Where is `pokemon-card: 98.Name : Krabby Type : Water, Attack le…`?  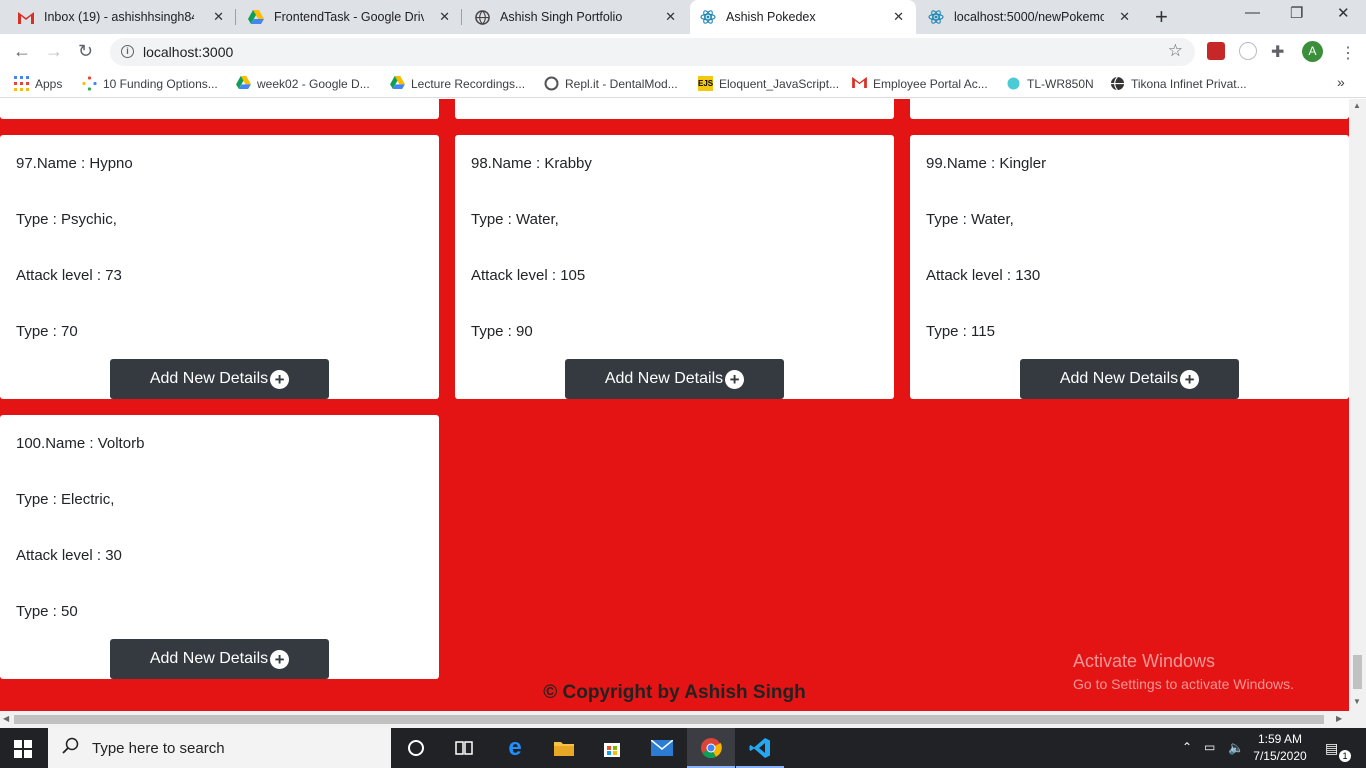
pokemon-card: 98.Name : Krabby Type : Water, Attack le… is located at coordinates (674, 267).